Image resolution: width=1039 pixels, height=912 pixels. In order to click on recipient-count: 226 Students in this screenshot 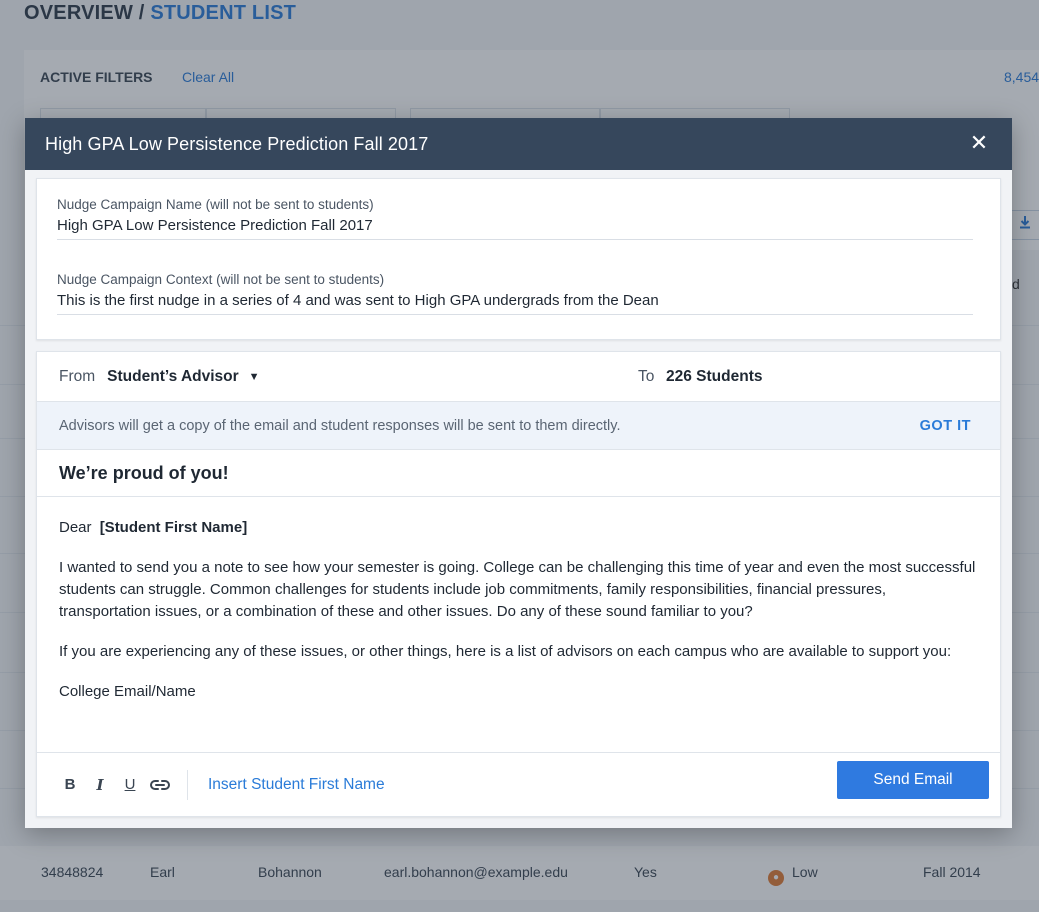, I will do `click(714, 376)`.